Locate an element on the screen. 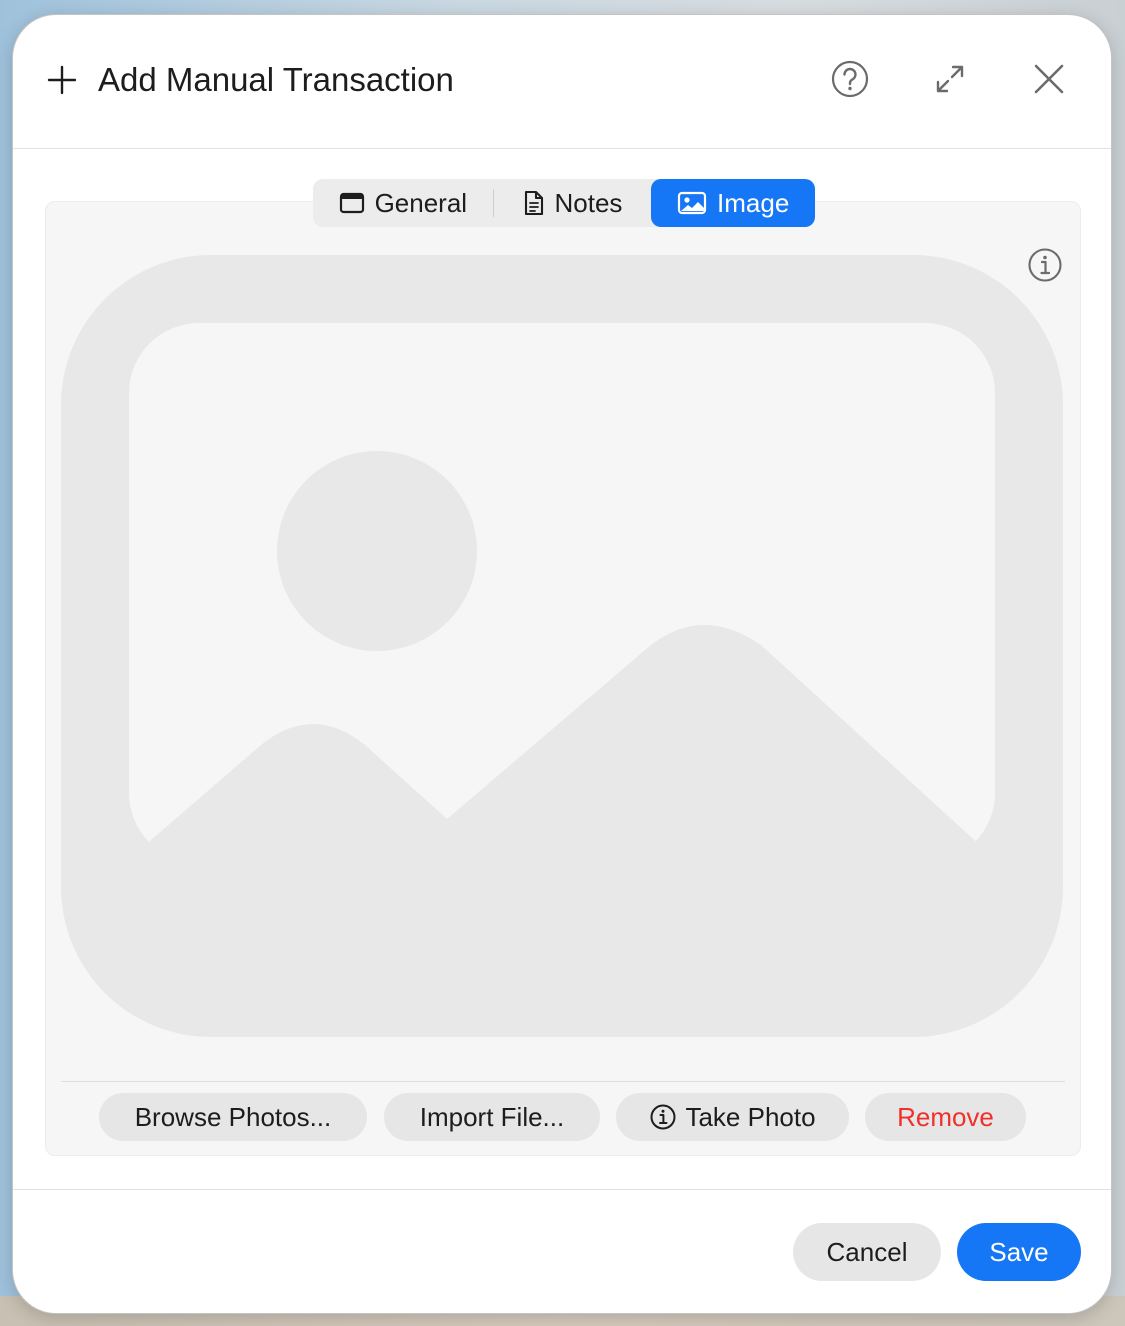 The height and width of the screenshot is (1326, 1125). expand-button is located at coordinates (950, 81).